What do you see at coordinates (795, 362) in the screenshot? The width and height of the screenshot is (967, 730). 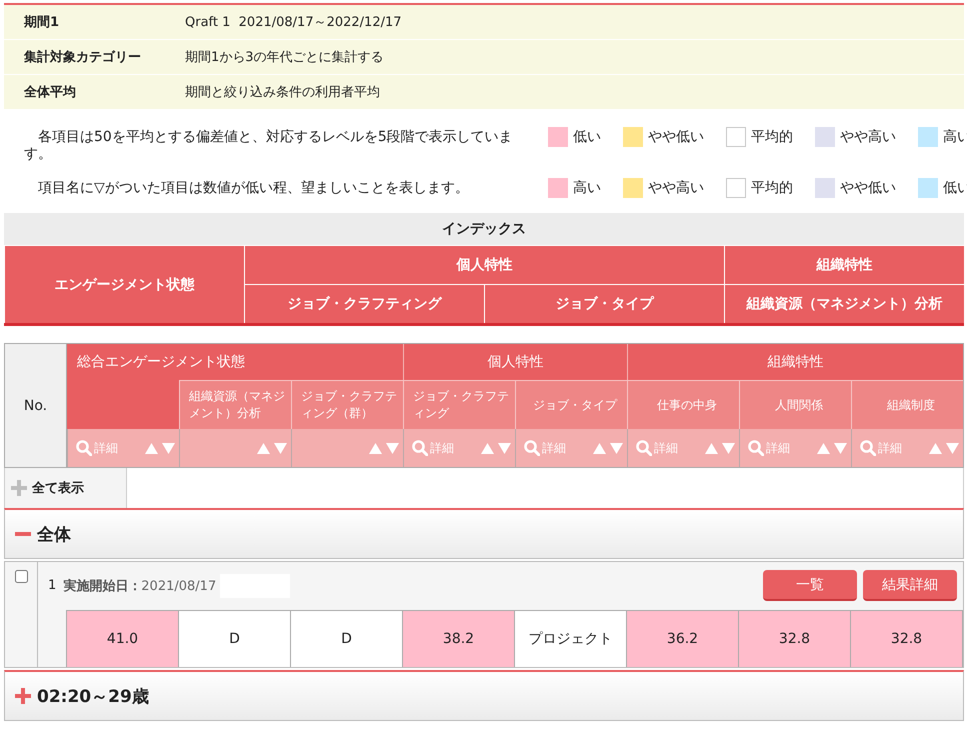 I see `group-header: 組織特性` at bounding box center [795, 362].